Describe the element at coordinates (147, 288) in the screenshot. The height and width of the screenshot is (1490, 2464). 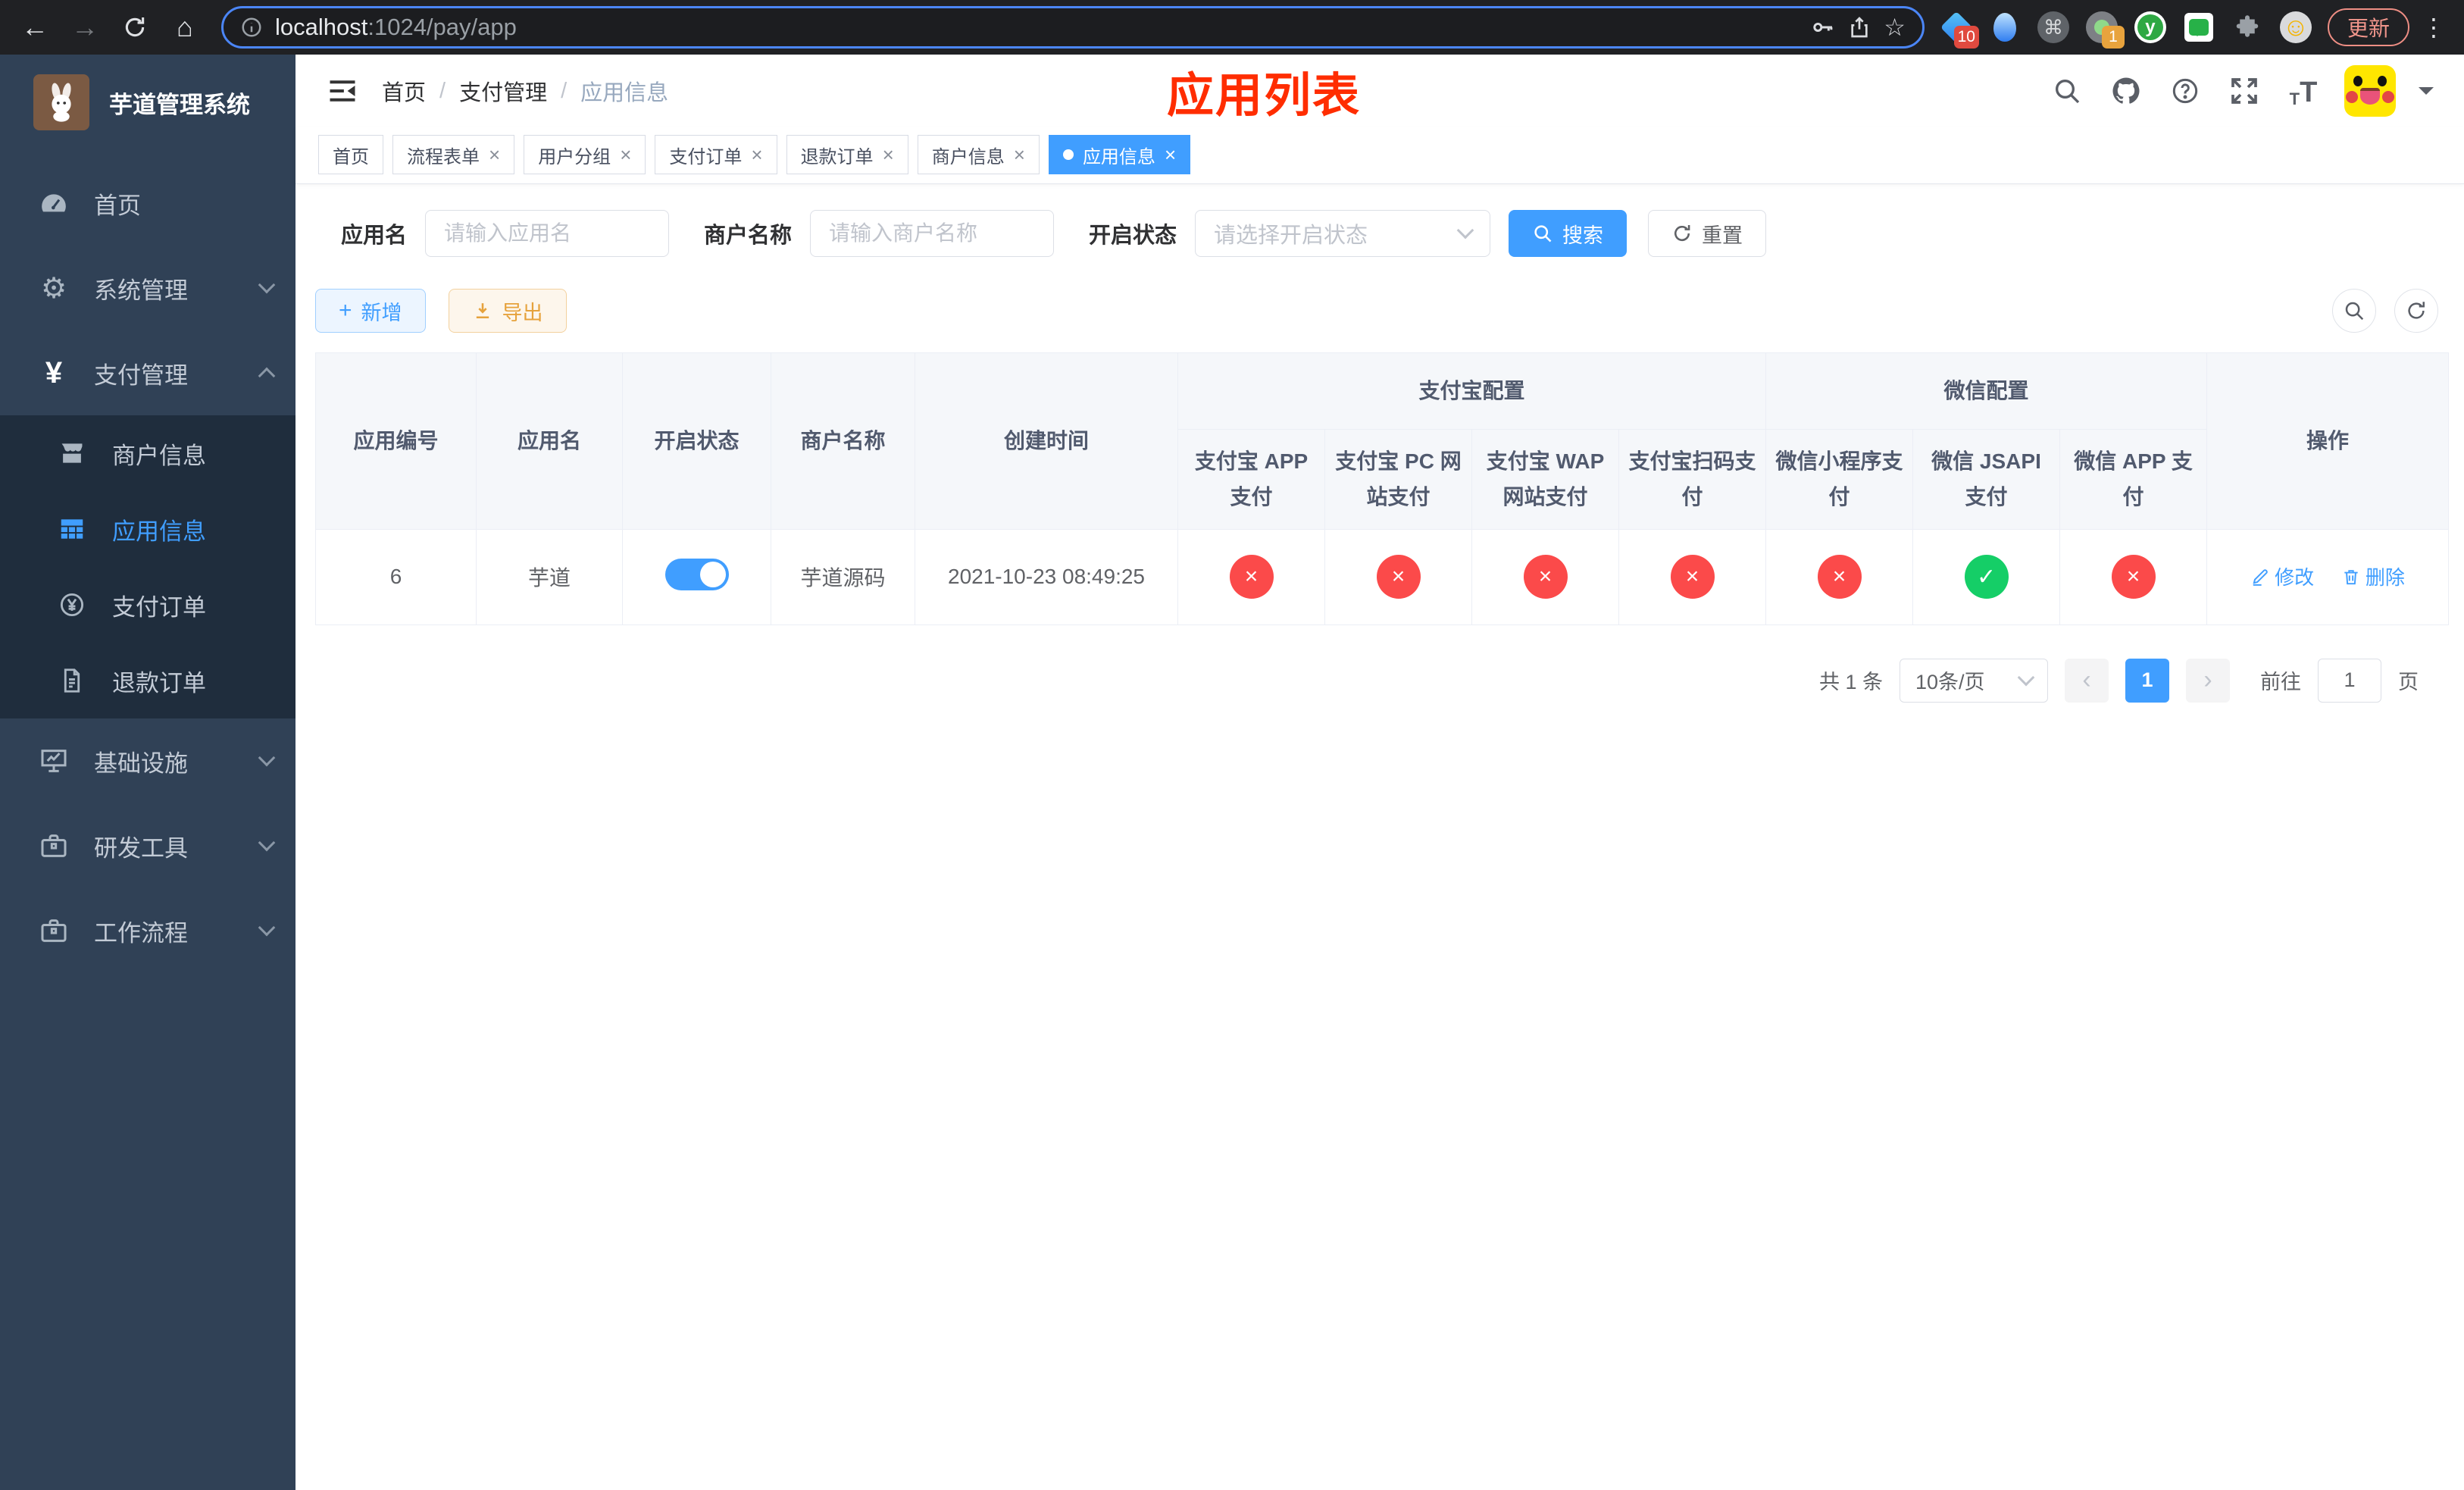
I see `sidebar-item-system: ⚙ 系统管理` at that location.